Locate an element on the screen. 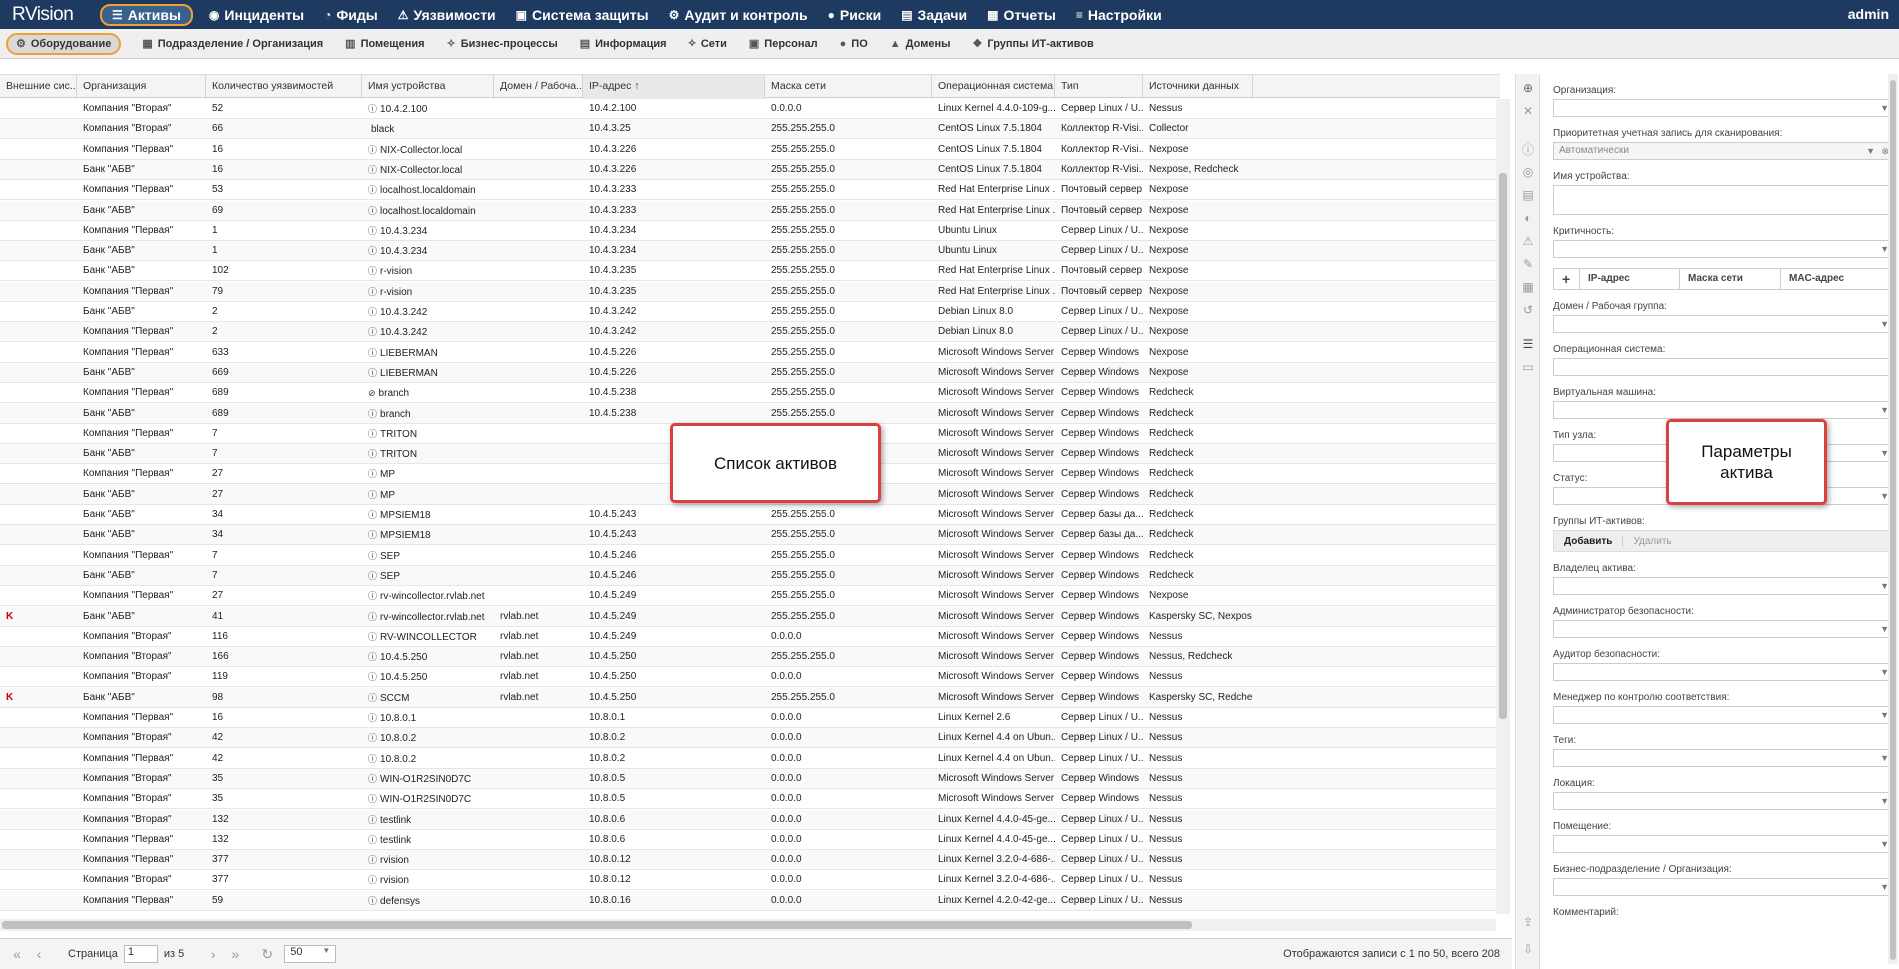 The width and height of the screenshot is (1899, 969). nav-list: ▤ Задачи is located at coordinates (934, 15).